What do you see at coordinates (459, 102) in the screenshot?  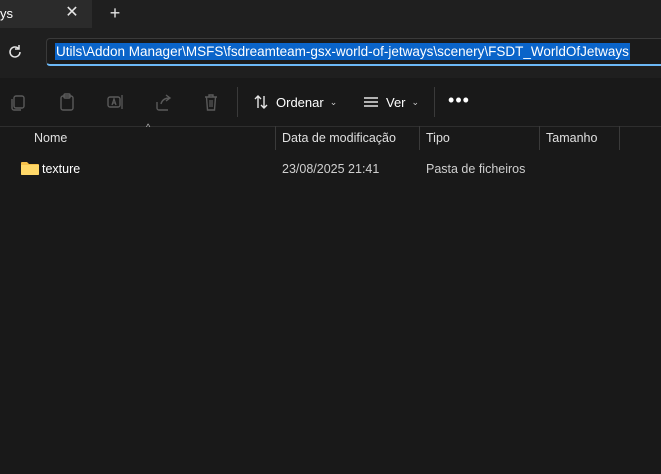 I see `more-options-button: •••` at bounding box center [459, 102].